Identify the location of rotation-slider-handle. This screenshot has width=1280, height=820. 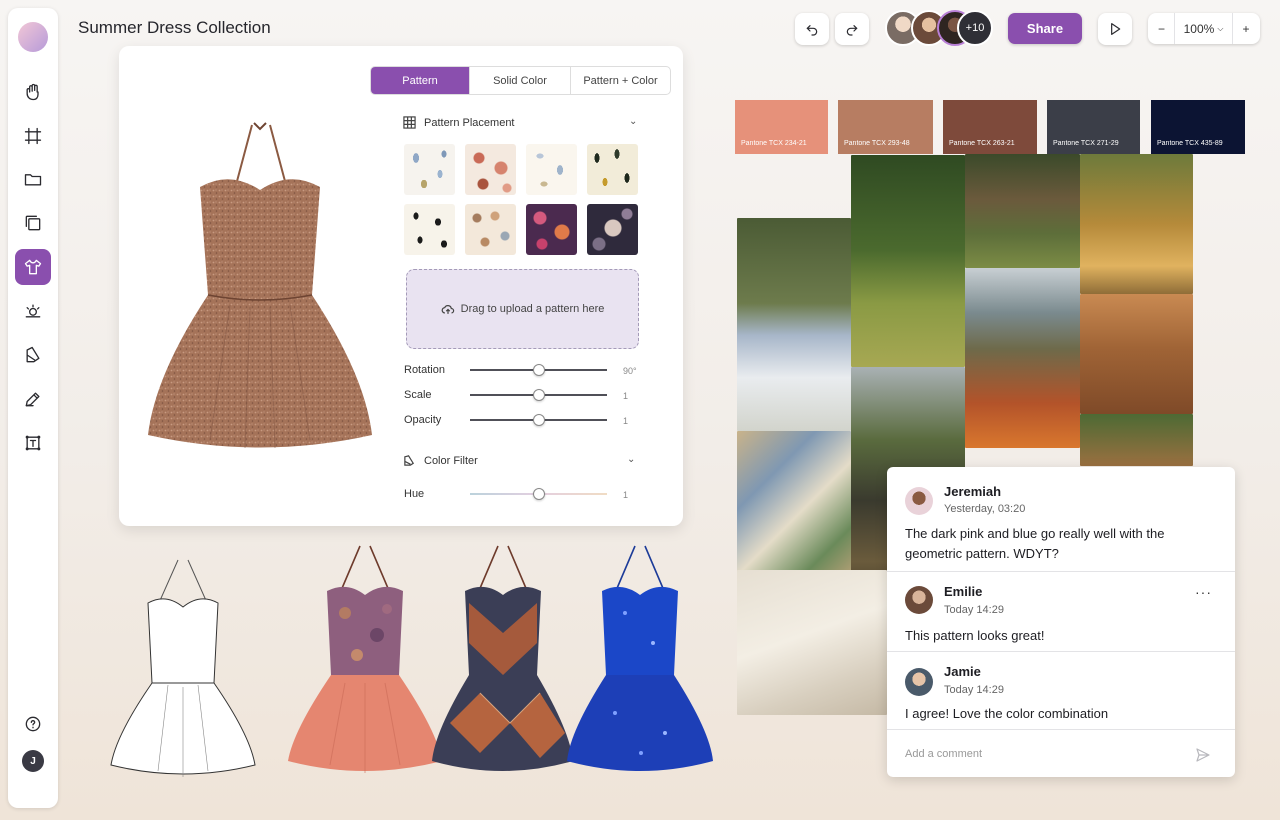
(538, 370).